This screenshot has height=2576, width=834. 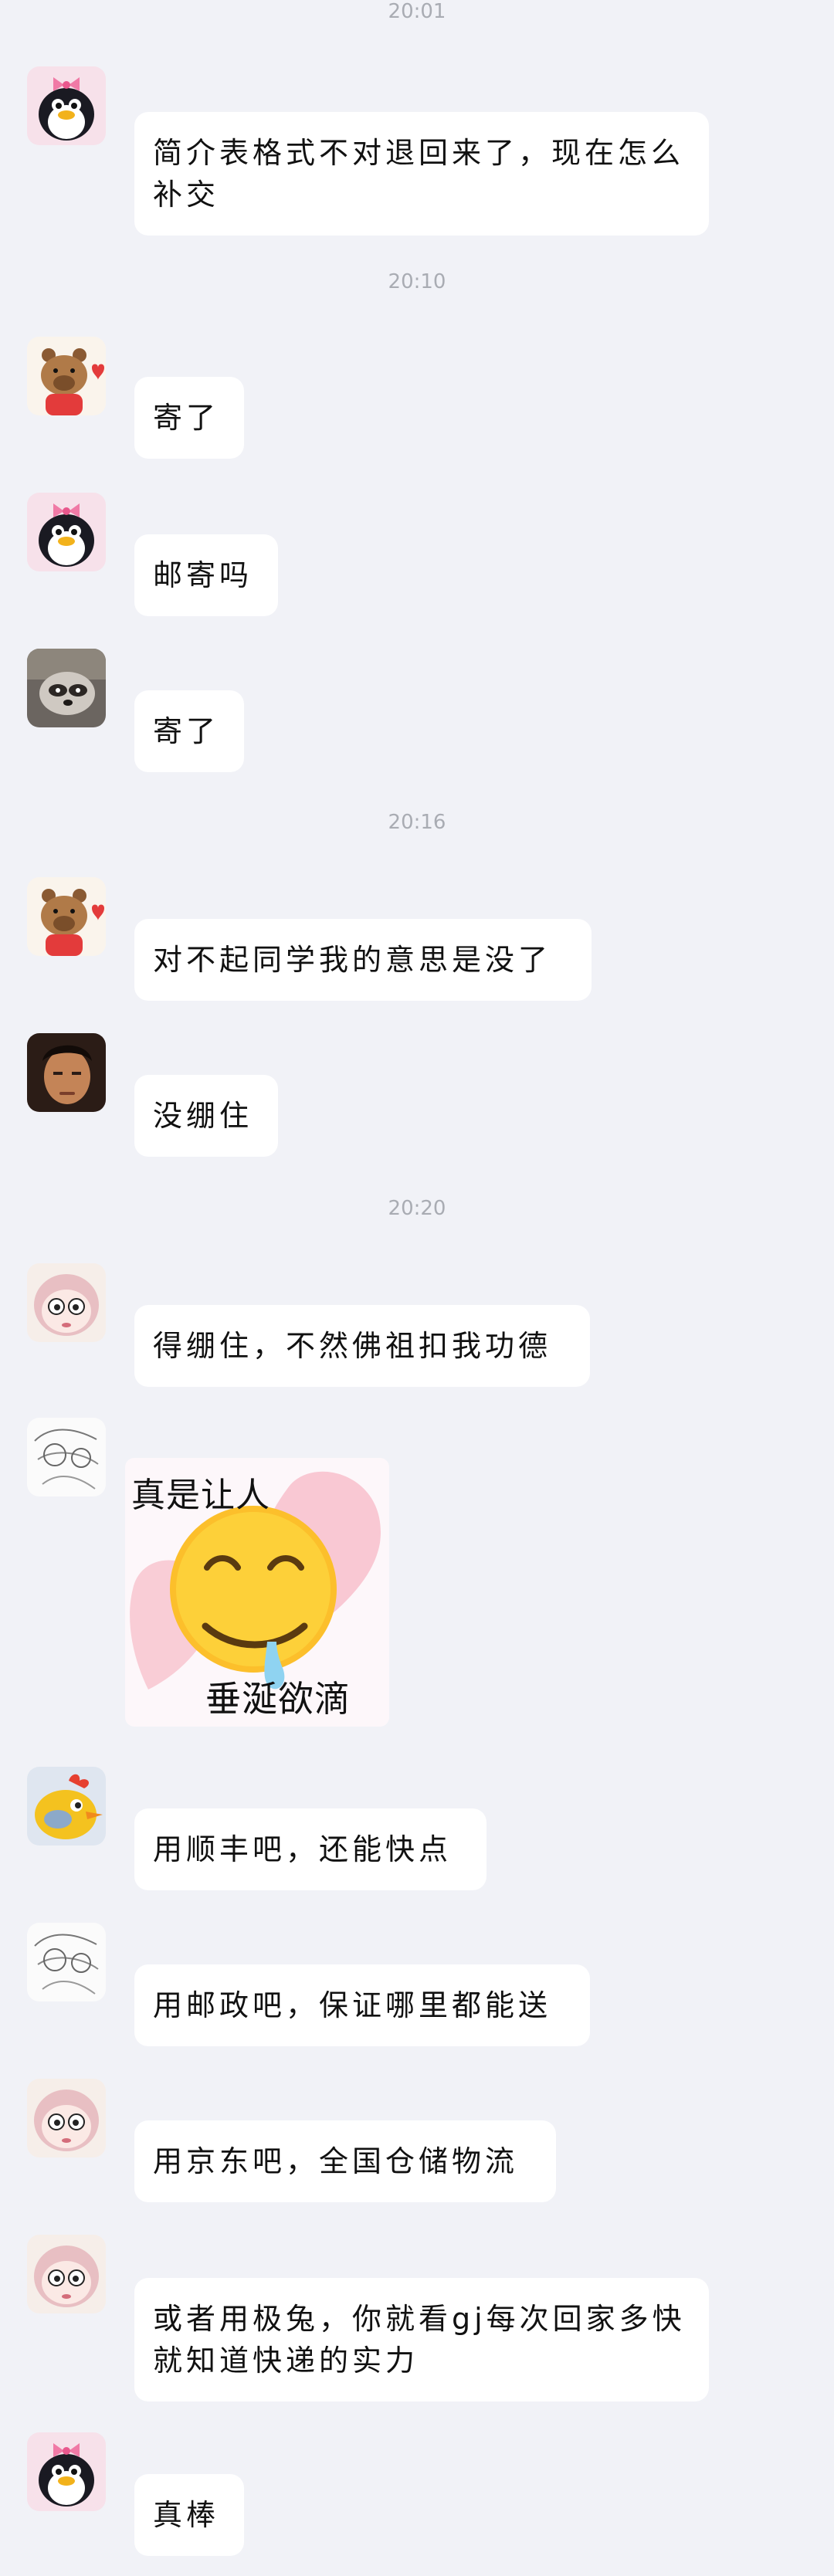 I want to click on message-bubble: 没绷住, so click(x=206, y=1116).